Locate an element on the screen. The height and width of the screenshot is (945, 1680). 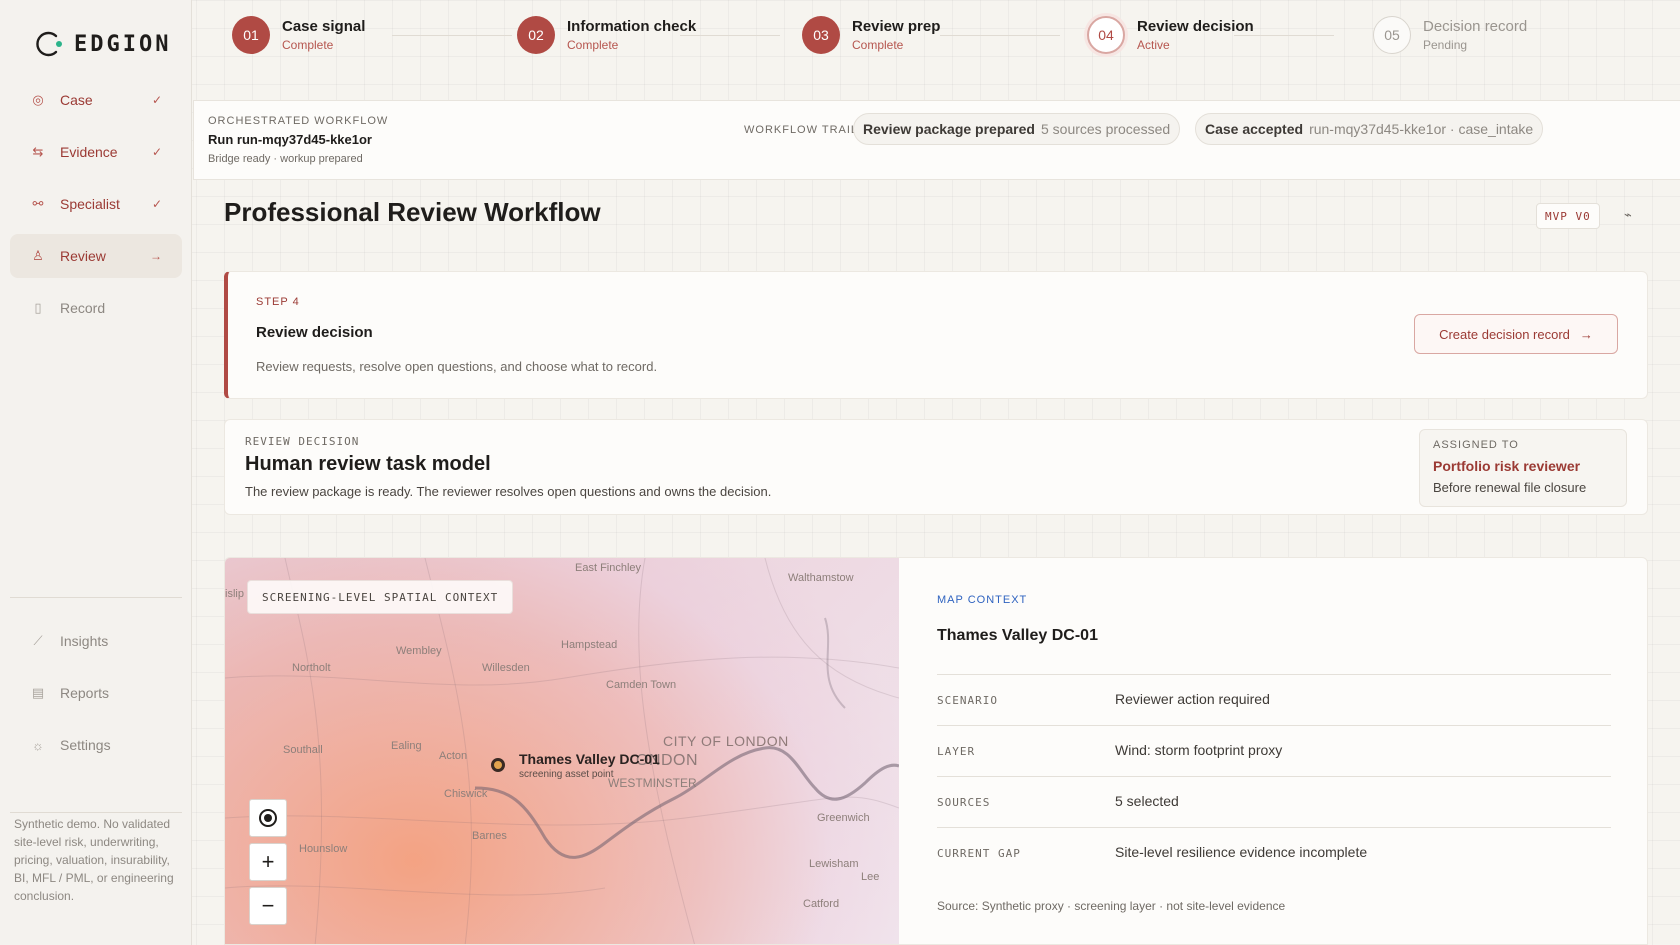
asset-pin-label: Thames Valley DC-01 is located at coordinates (589, 759).